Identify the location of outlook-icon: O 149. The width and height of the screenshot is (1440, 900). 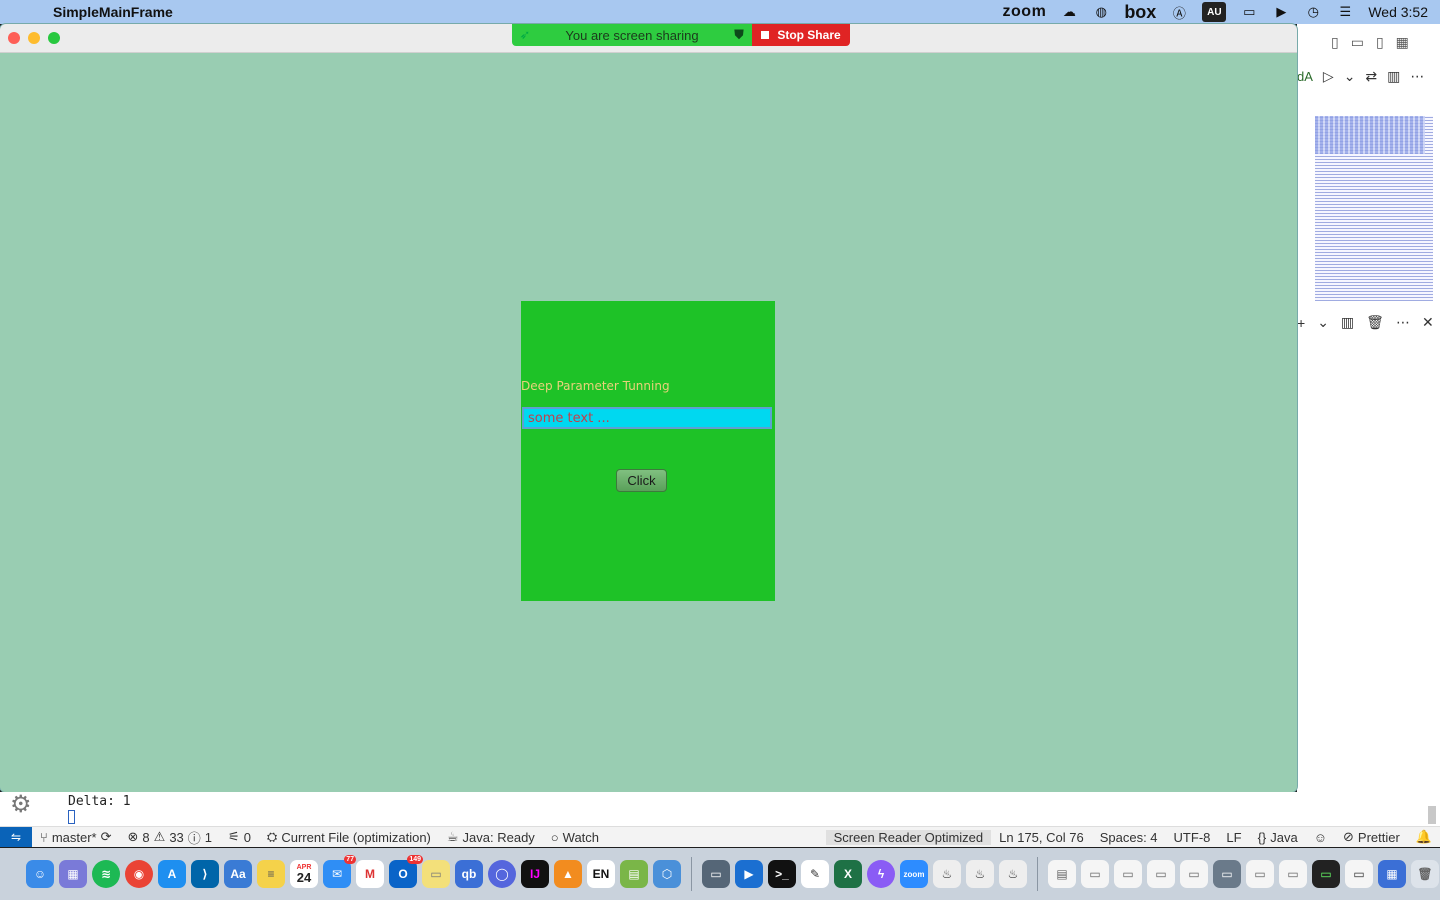
(406, 871).